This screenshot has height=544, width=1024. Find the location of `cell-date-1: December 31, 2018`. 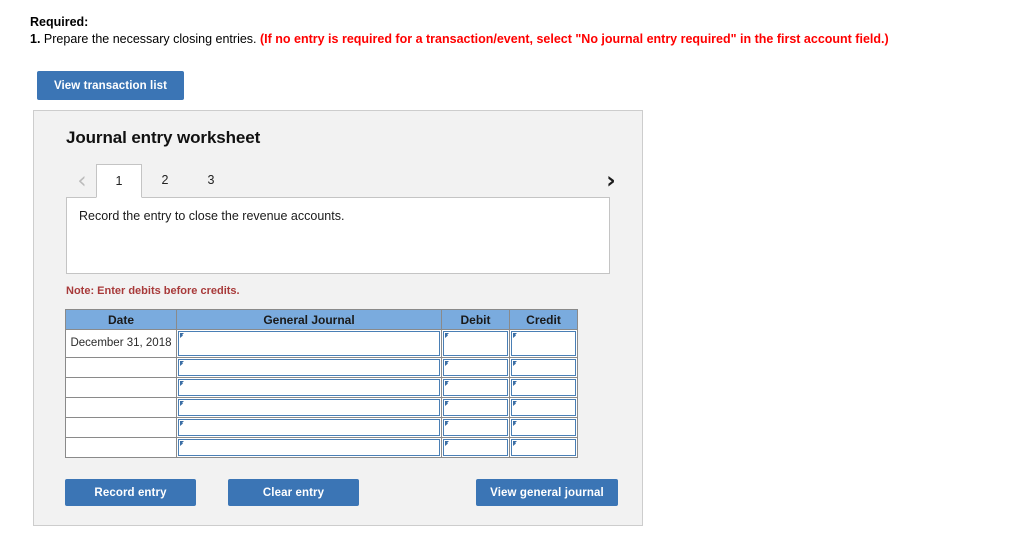

cell-date-1: December 31, 2018 is located at coordinates (121, 343).